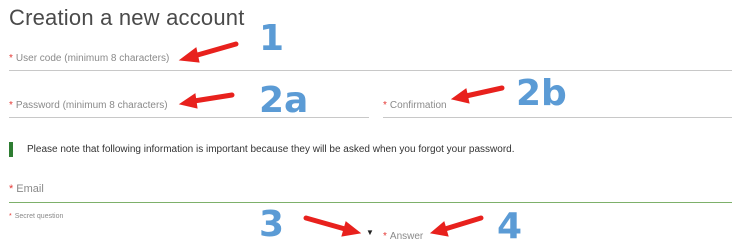 The height and width of the screenshot is (244, 732). I want to click on arrow-1-icon, so click(208, 52).